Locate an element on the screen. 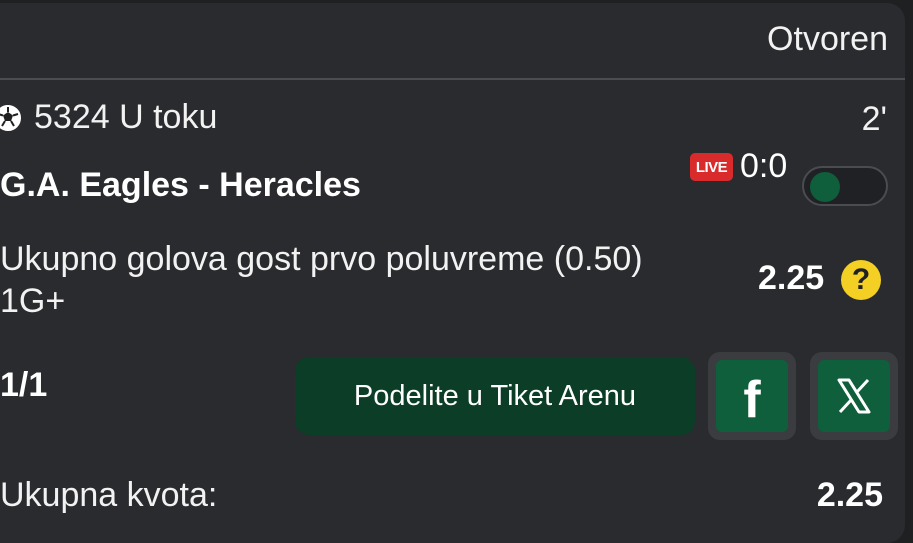  live-score: 0:0 is located at coordinates (764, 166).